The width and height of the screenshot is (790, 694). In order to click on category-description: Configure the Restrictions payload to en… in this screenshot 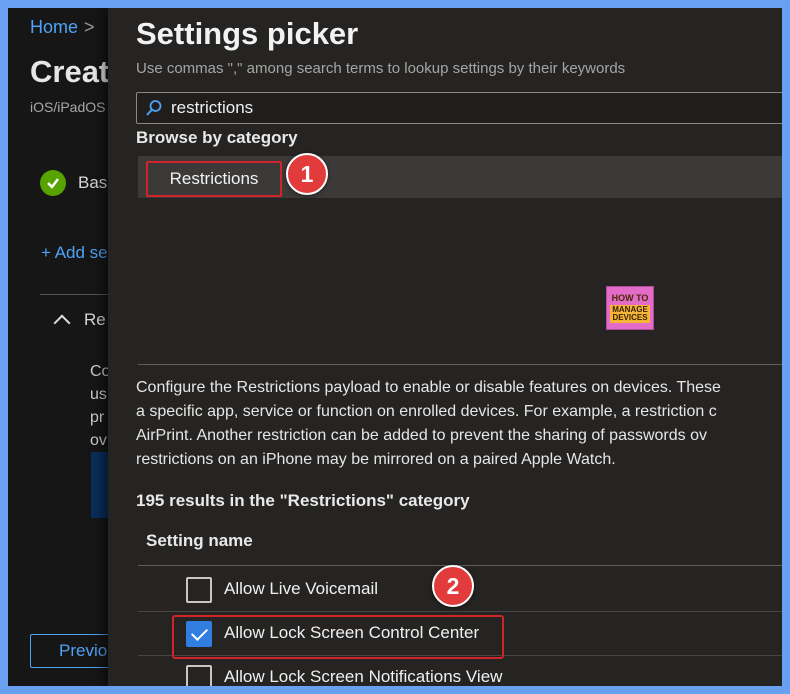, I will do `click(459, 424)`.